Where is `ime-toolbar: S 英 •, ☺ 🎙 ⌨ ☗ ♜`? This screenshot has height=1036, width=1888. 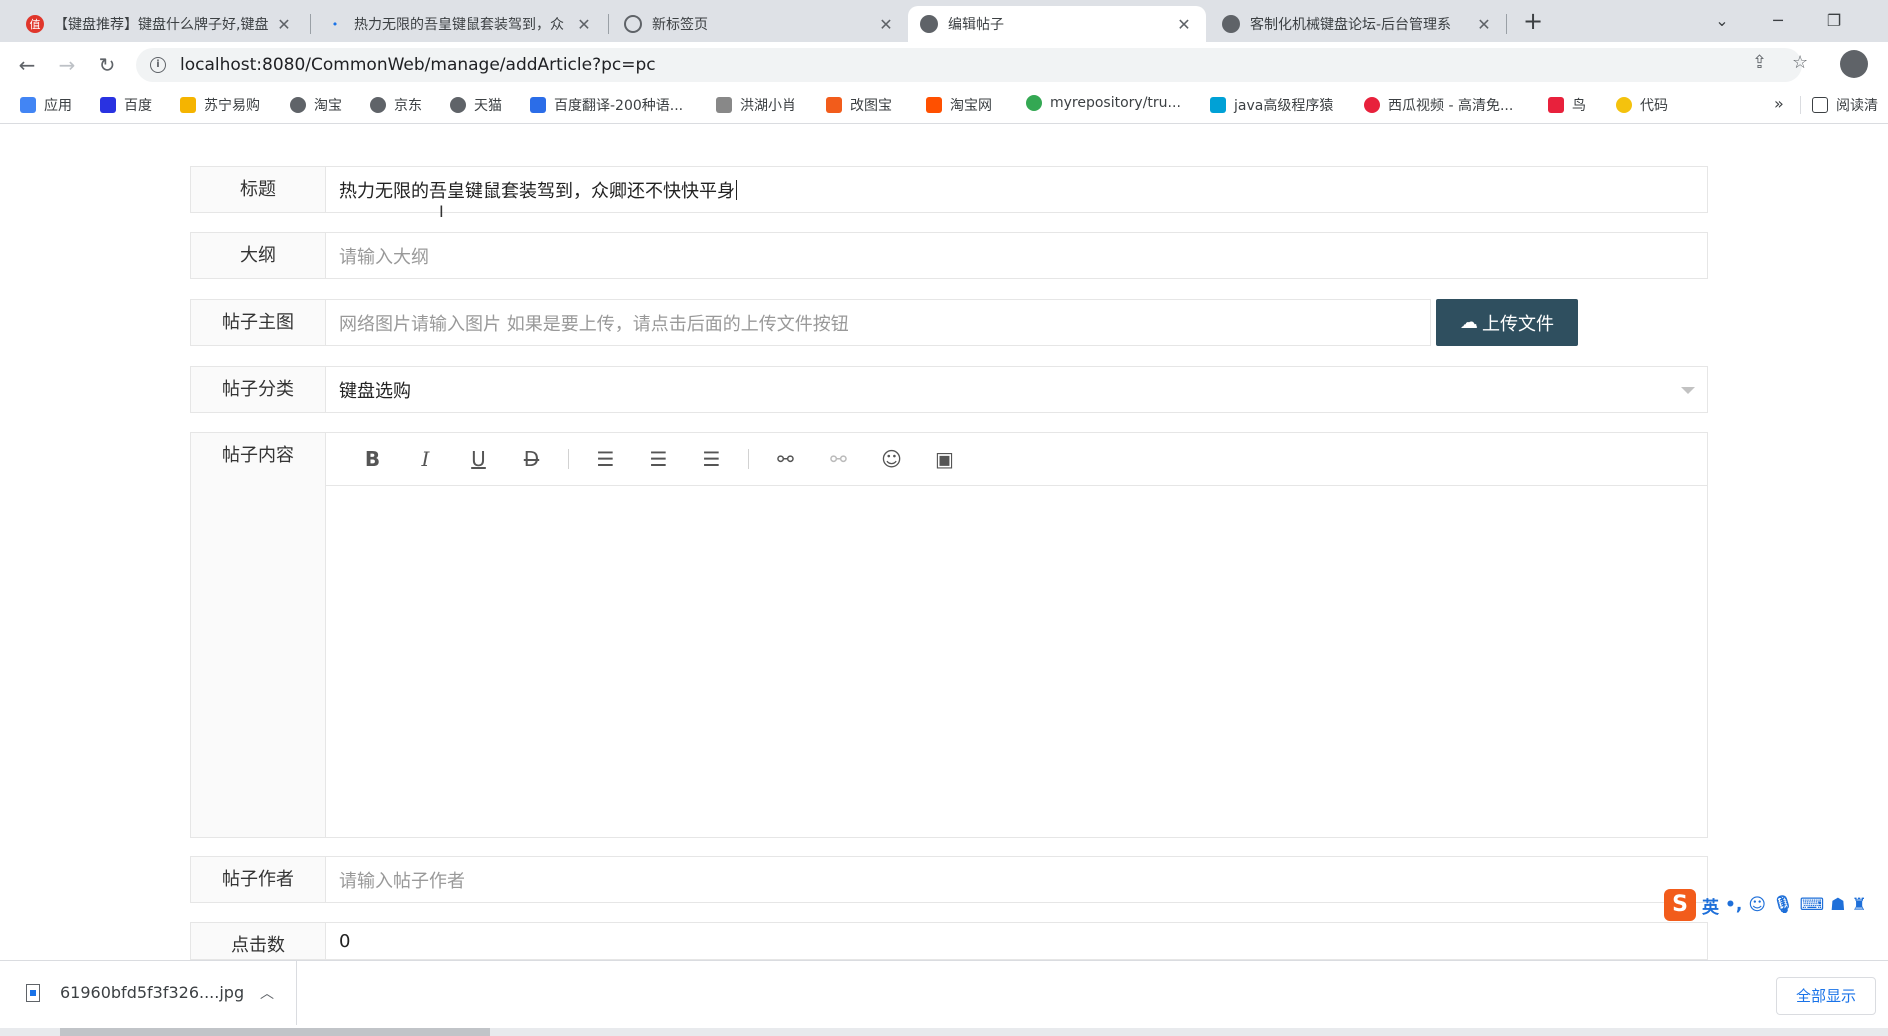
ime-toolbar: S 英 •, ☺ 🎙 ⌨ ☗ ♜ is located at coordinates (1765, 905).